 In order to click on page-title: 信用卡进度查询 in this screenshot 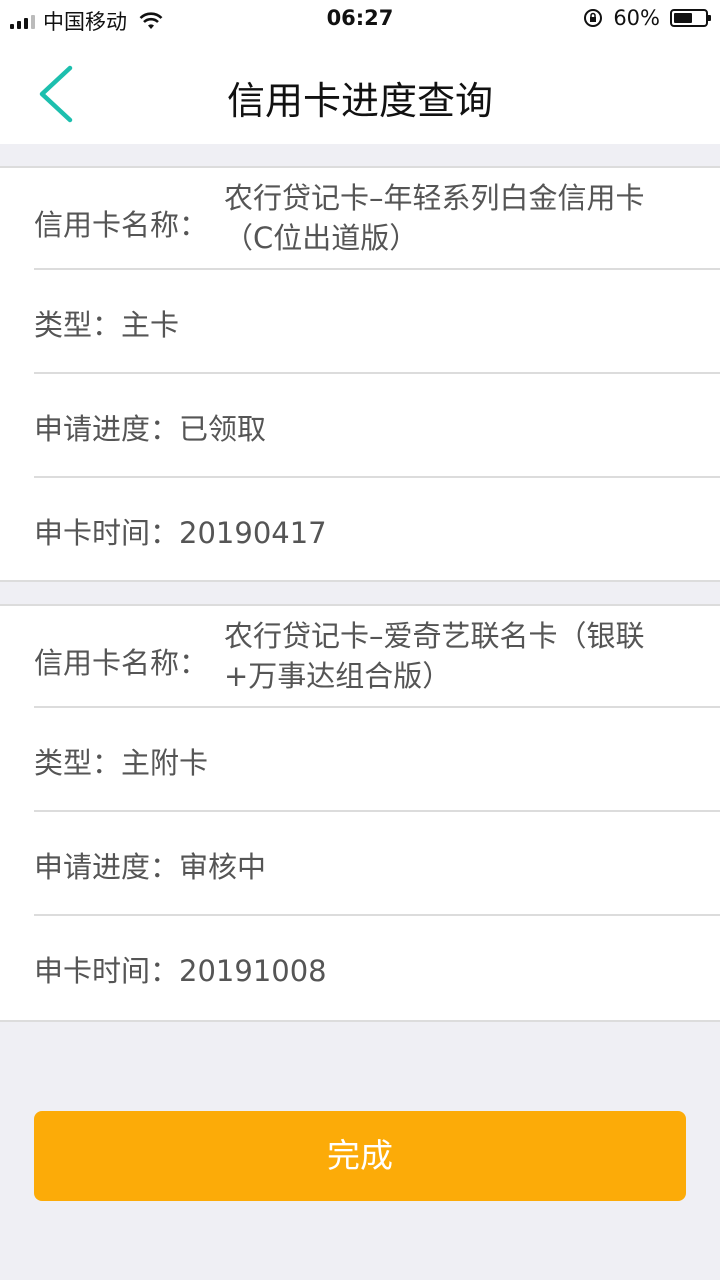, I will do `click(359, 101)`.